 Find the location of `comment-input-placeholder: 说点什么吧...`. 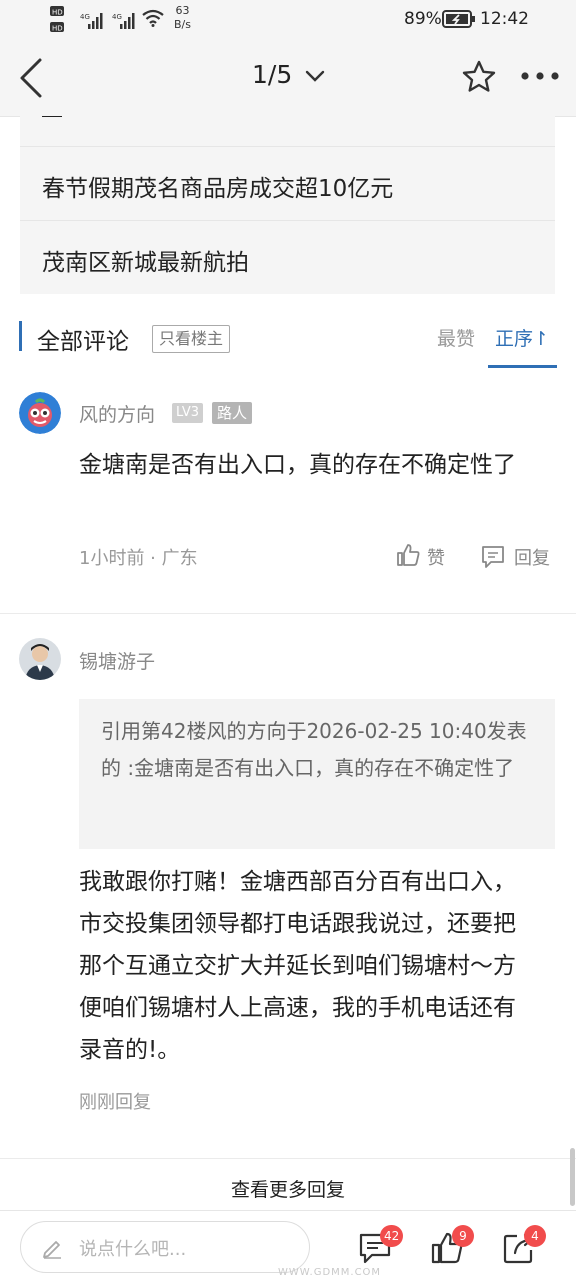

comment-input-placeholder: 说点什么吧... is located at coordinates (133, 1249).